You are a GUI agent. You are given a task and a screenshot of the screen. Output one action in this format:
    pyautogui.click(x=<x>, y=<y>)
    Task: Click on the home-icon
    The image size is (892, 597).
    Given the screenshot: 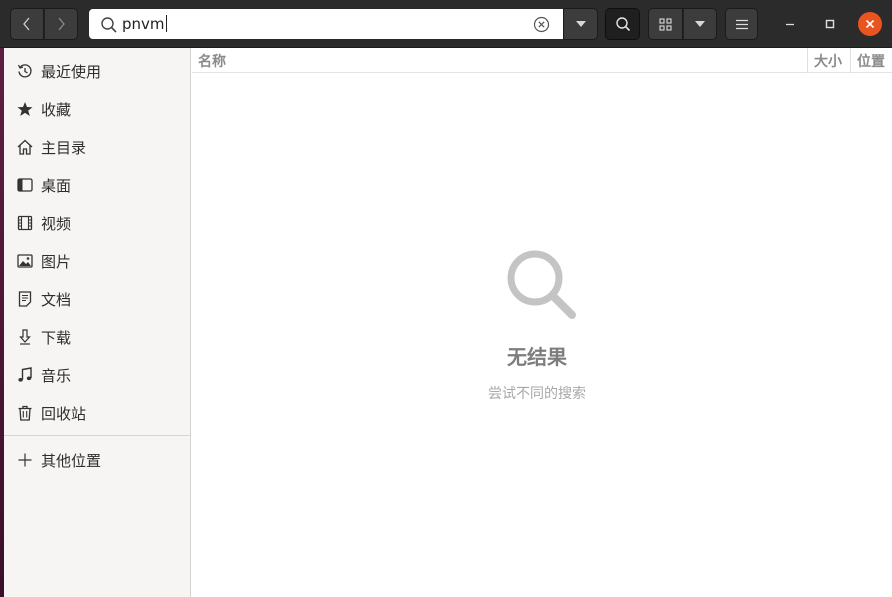 What is the action you would take?
    pyautogui.click(x=25, y=147)
    